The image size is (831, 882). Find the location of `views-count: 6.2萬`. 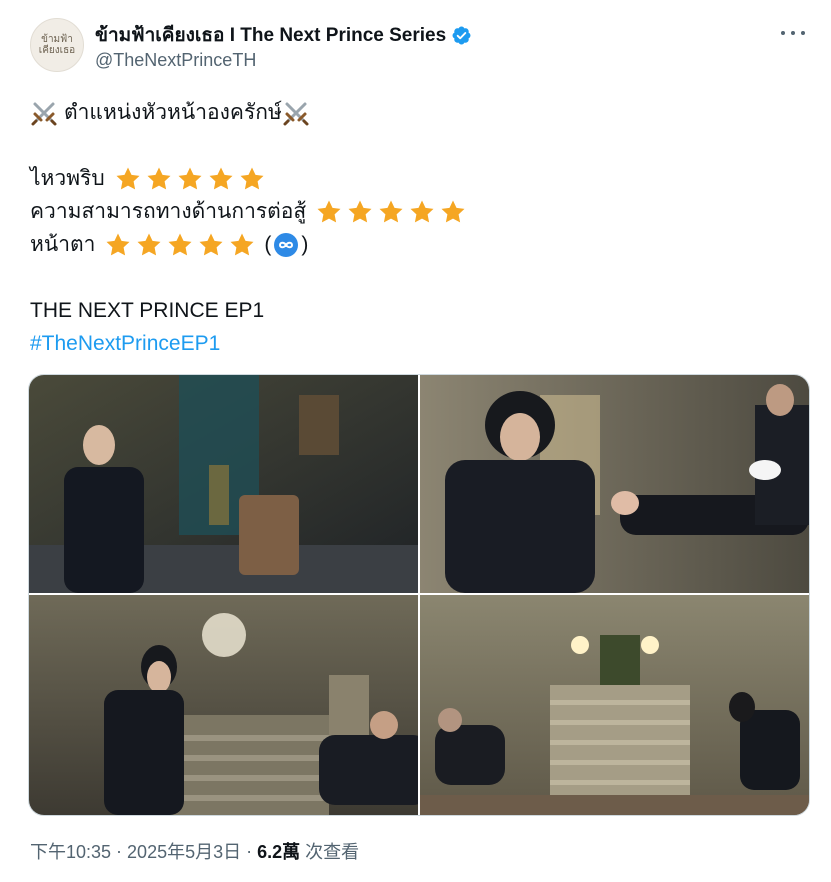

views-count: 6.2萬 is located at coordinates (278, 851).